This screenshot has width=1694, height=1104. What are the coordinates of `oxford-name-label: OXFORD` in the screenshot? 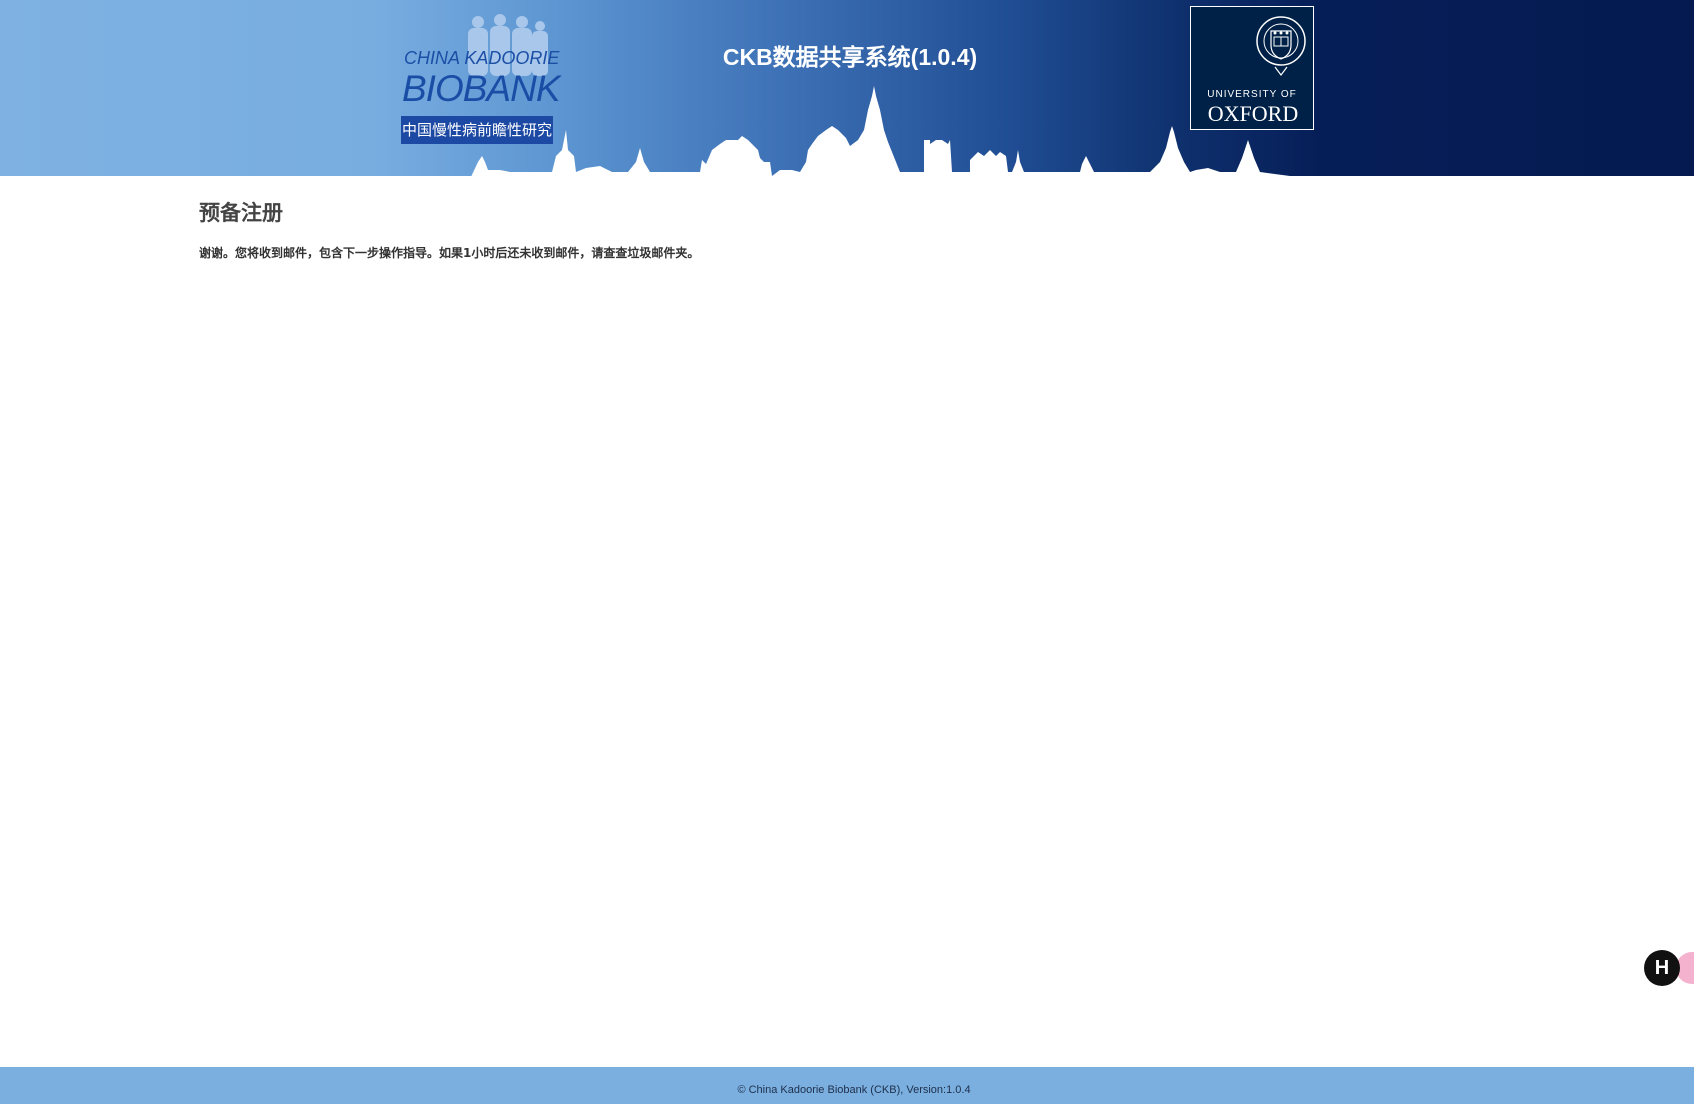 It's located at (1253, 113).